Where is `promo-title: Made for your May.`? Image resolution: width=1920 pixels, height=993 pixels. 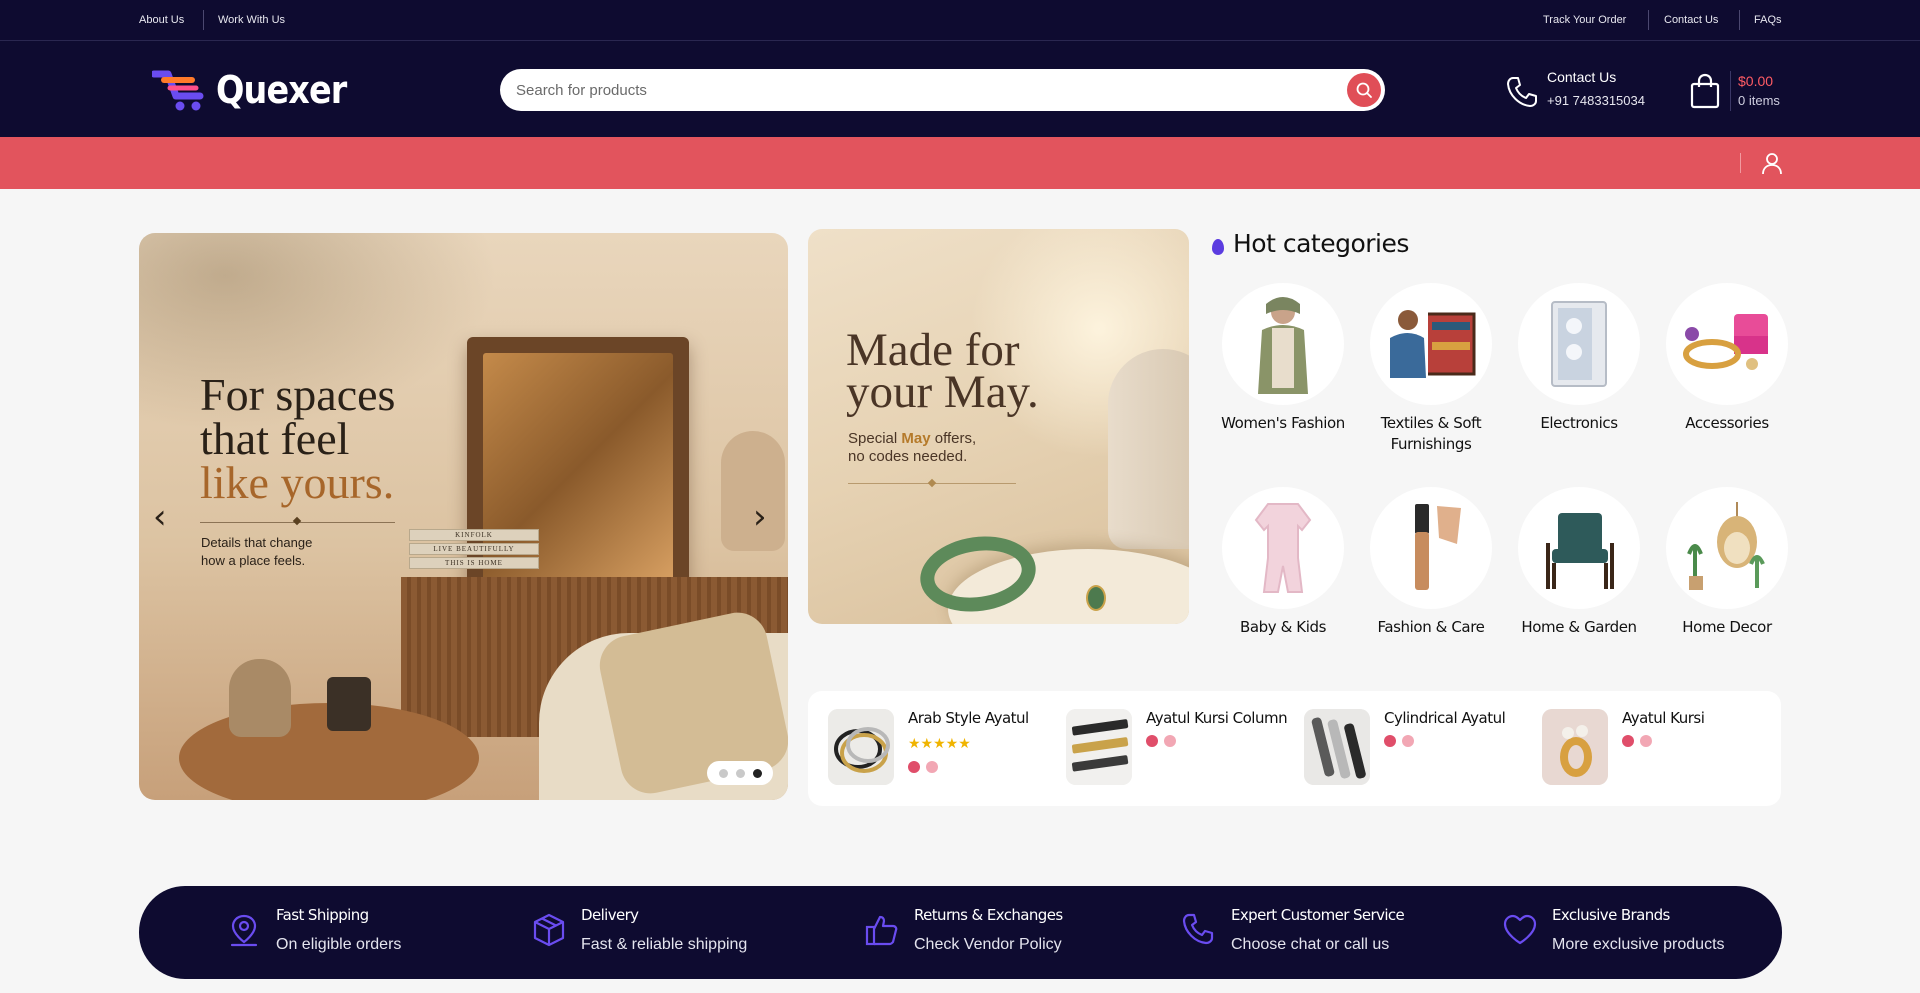 promo-title: Made for your May. is located at coordinates (942, 371).